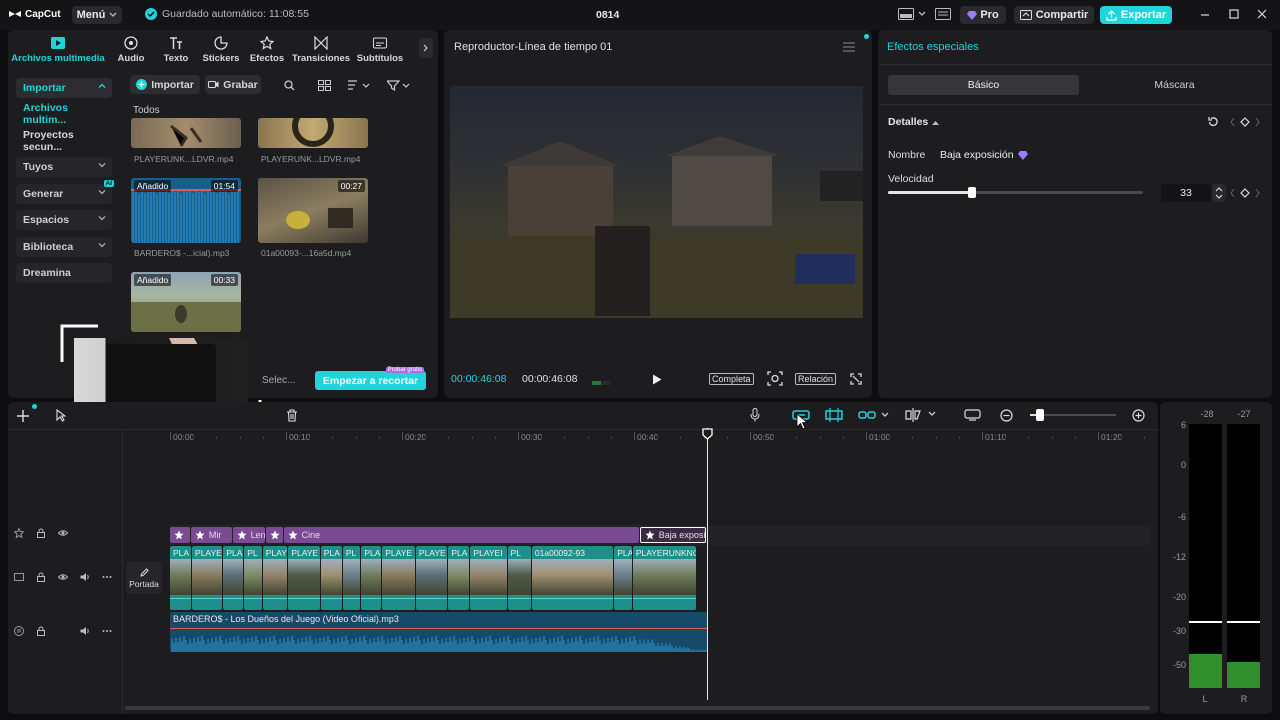  What do you see at coordinates (461, 535) in the screenshot?
I see `effect-clip: Cine` at bounding box center [461, 535].